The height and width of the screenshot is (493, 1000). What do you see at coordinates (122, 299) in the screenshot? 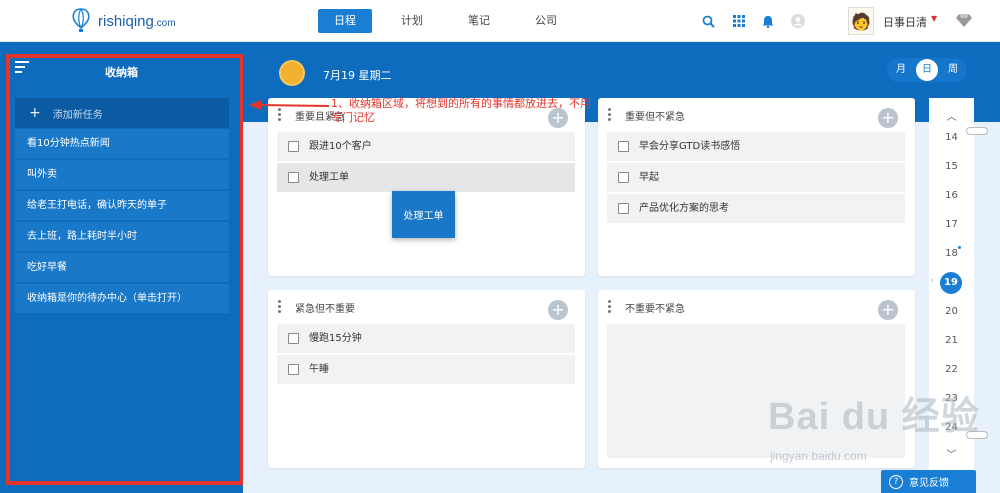
I see `inbox-item: 收纳箱是你的待办中心（单击打开）` at bounding box center [122, 299].